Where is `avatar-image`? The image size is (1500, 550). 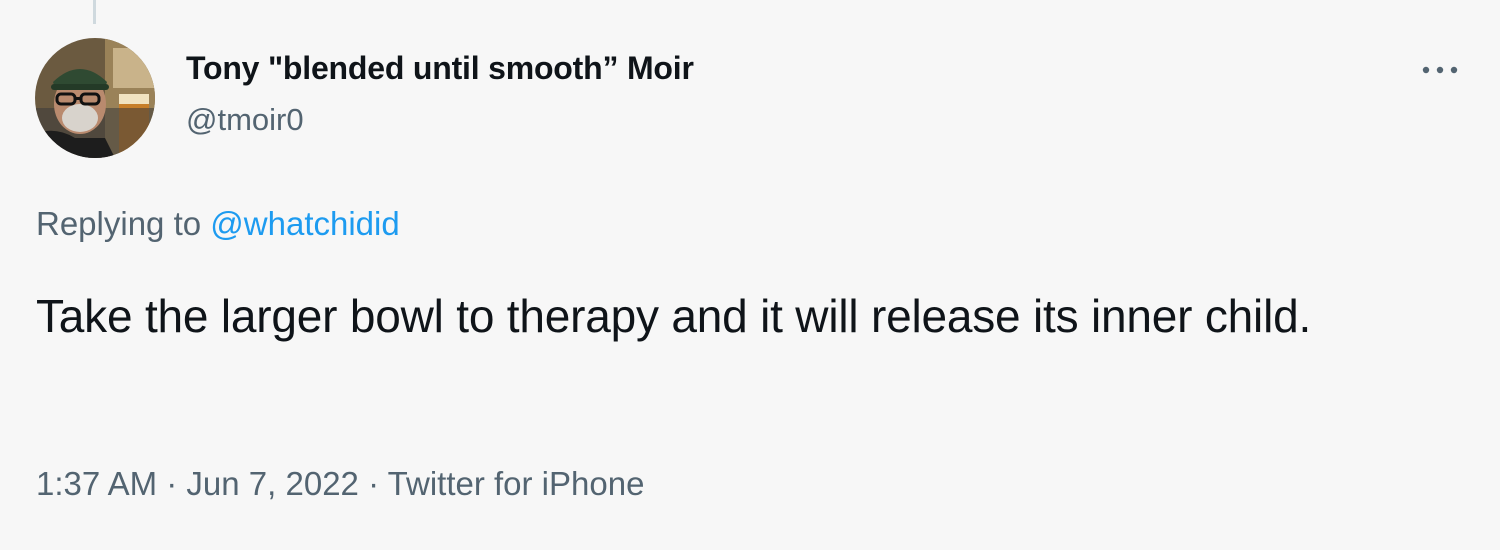 avatar-image is located at coordinates (95, 98).